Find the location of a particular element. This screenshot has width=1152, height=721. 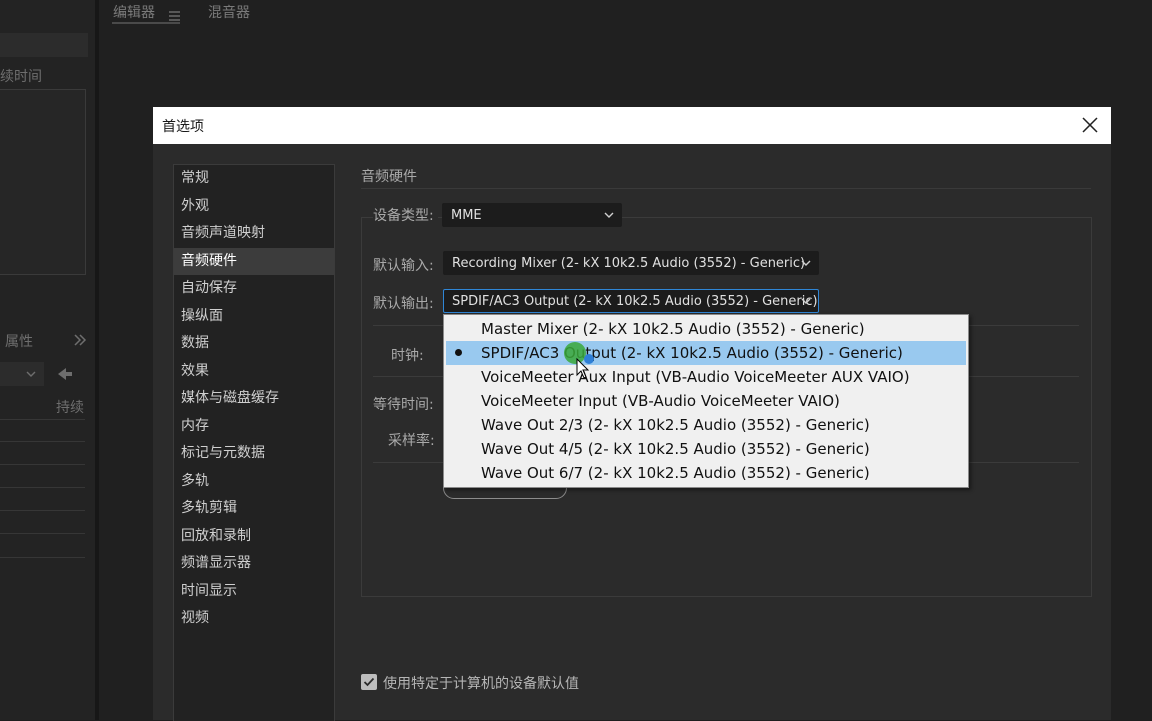

nav-item: 音频声道映射 is located at coordinates (254, 233).